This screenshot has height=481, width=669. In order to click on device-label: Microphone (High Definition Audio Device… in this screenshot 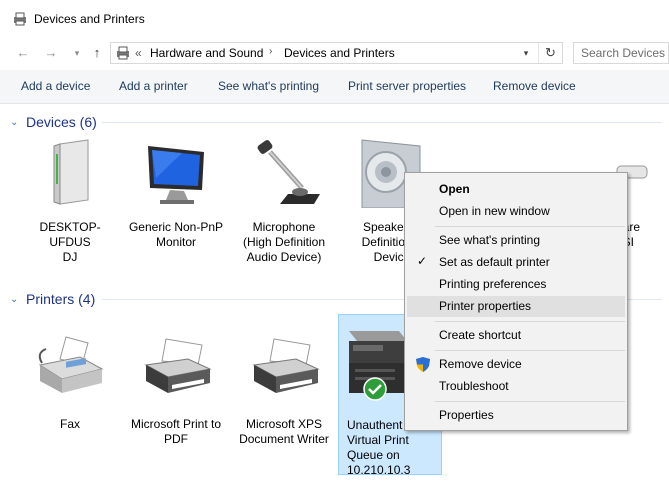, I will do `click(284, 242)`.